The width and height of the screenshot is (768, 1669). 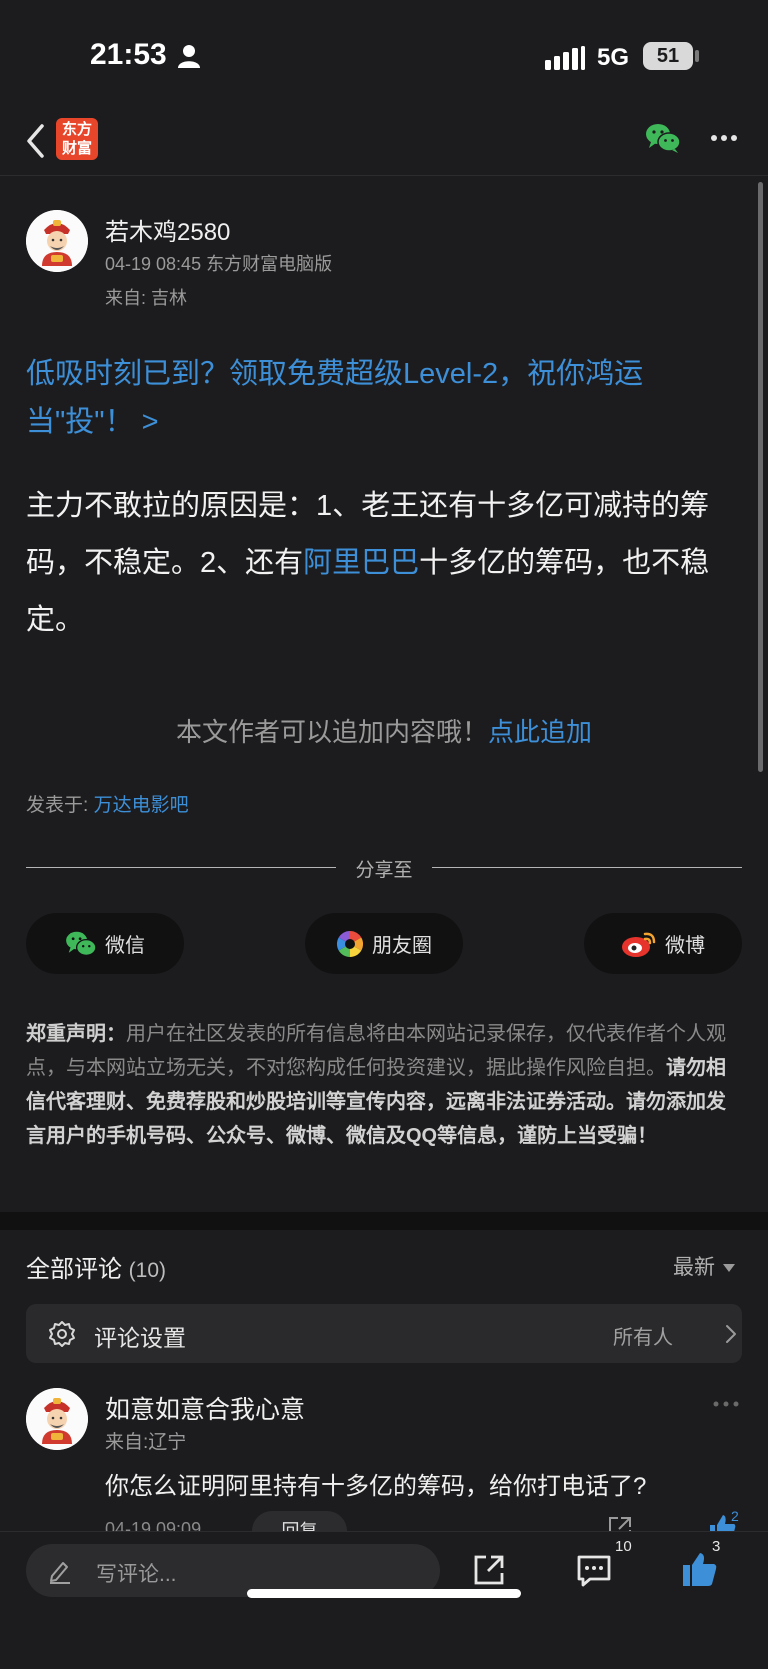 What do you see at coordinates (62, 1334) in the screenshot?
I see `gear-icon` at bounding box center [62, 1334].